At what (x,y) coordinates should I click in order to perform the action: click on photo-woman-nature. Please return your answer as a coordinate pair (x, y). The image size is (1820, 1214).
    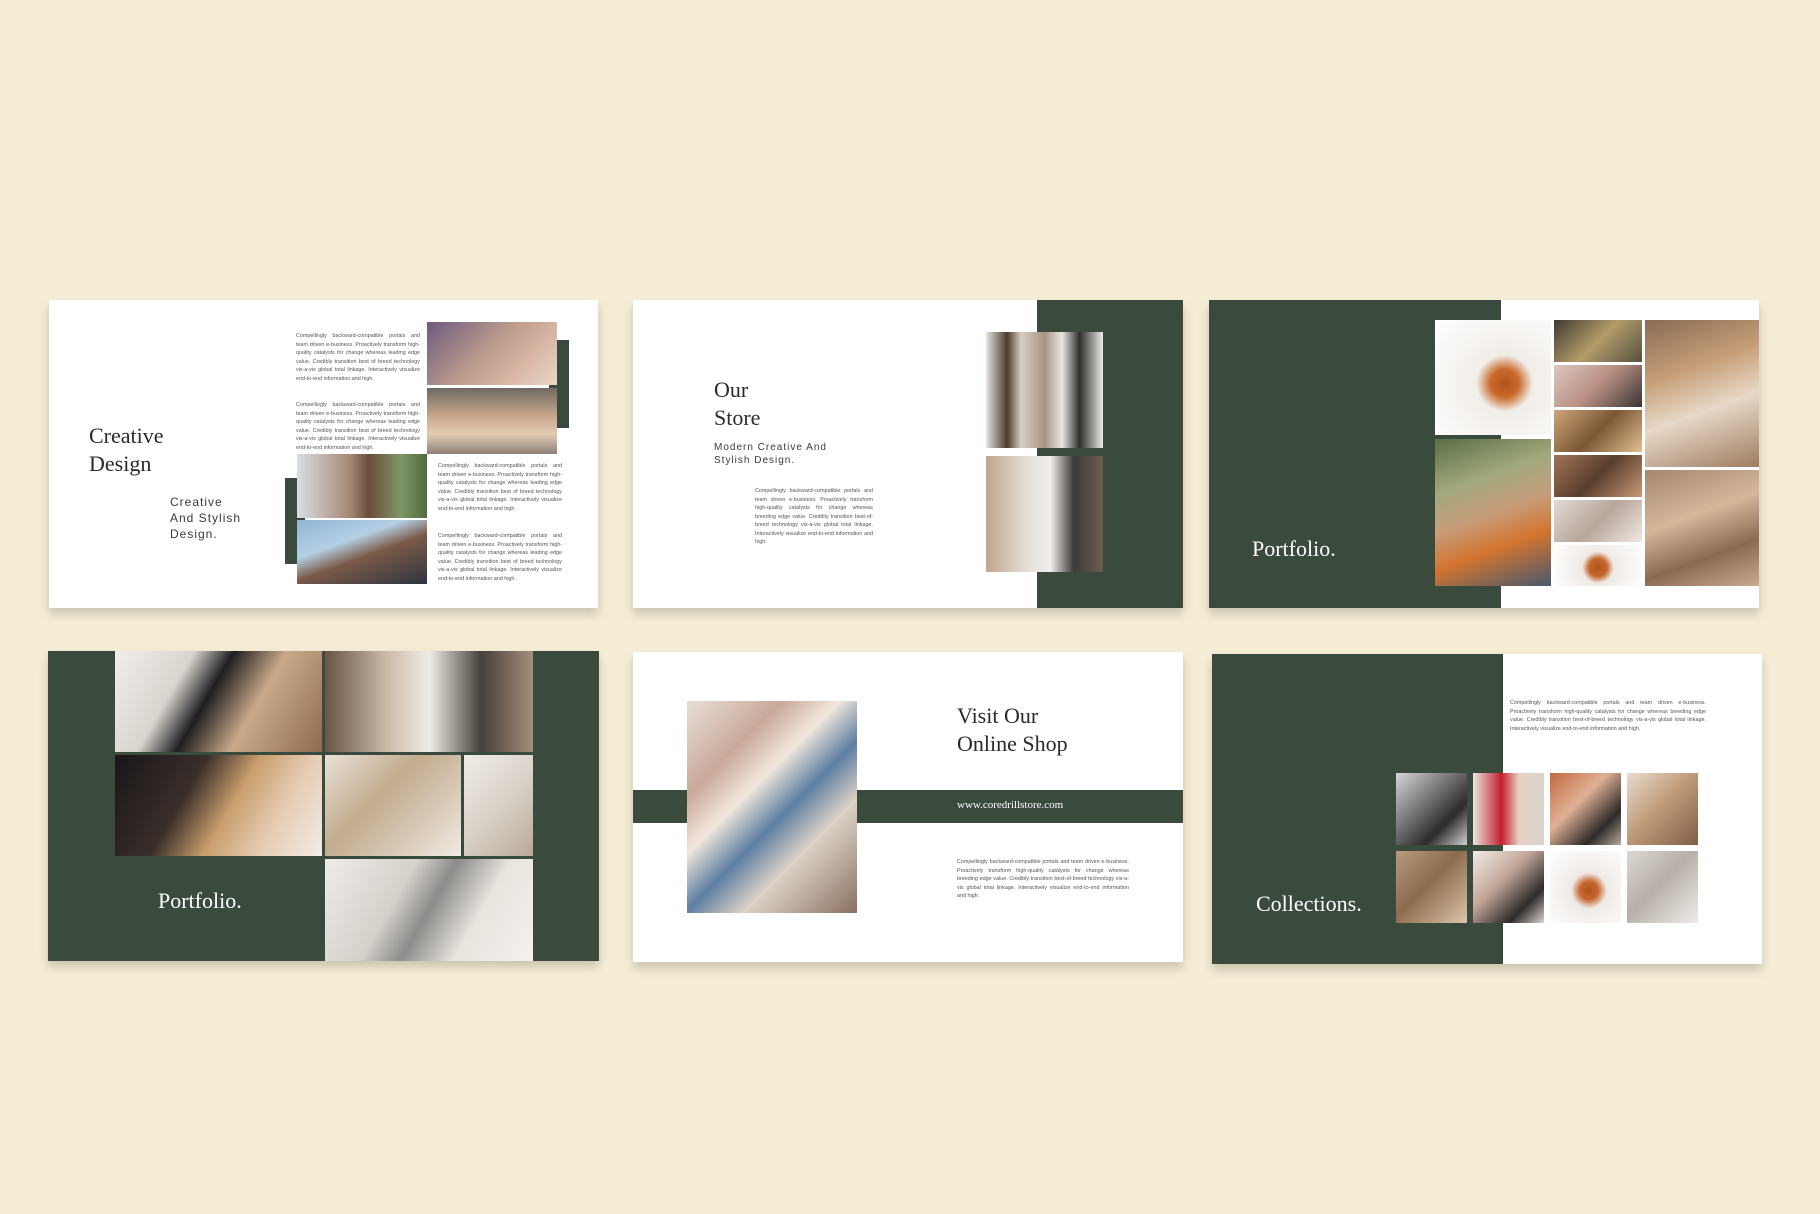
    Looking at the image, I should click on (362, 486).